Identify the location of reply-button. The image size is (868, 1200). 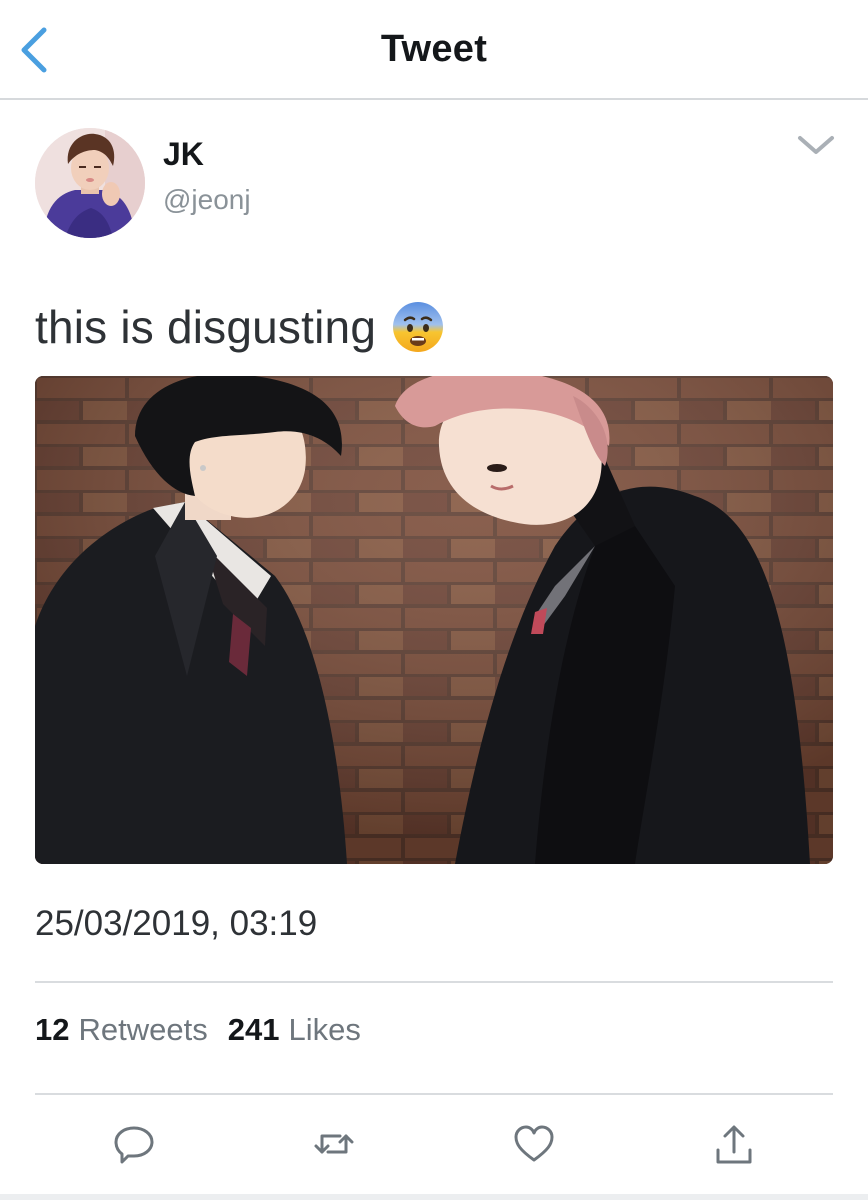
(134, 1144).